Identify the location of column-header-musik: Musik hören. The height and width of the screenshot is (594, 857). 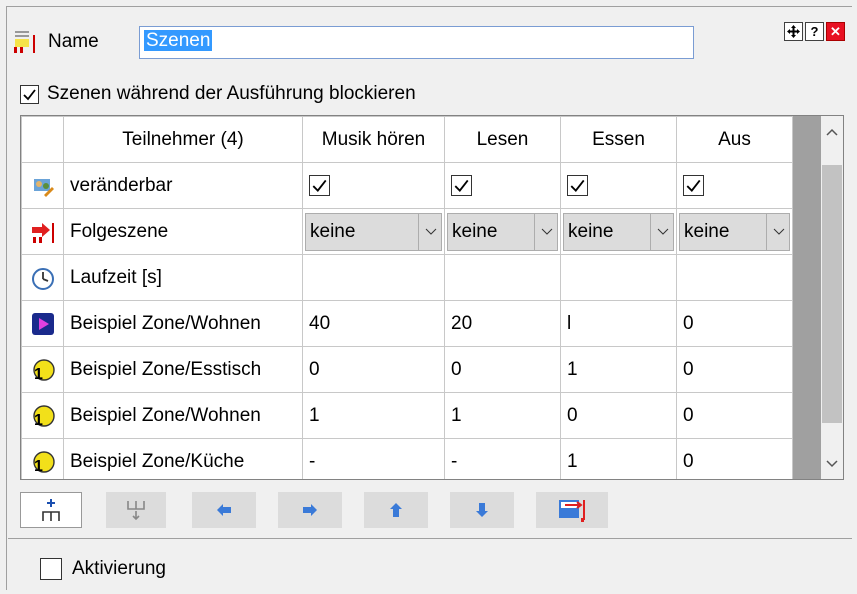
(373, 139).